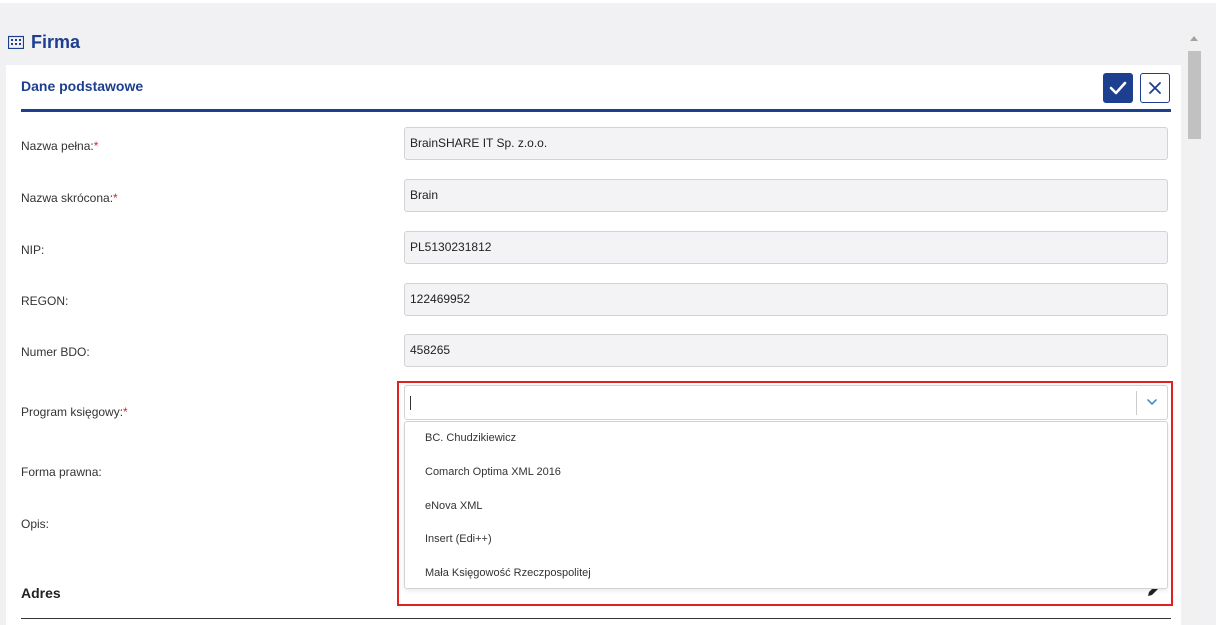  I want to click on top-strip, so click(608, 1).